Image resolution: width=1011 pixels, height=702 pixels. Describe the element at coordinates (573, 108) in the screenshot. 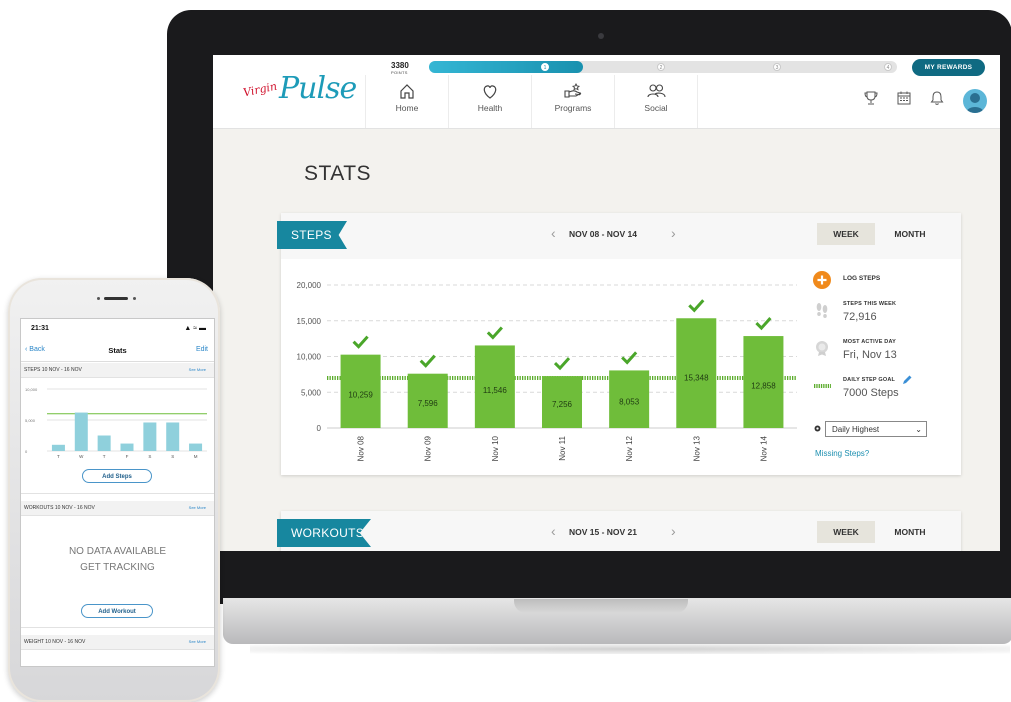

I see `nav-label: Programs` at that location.